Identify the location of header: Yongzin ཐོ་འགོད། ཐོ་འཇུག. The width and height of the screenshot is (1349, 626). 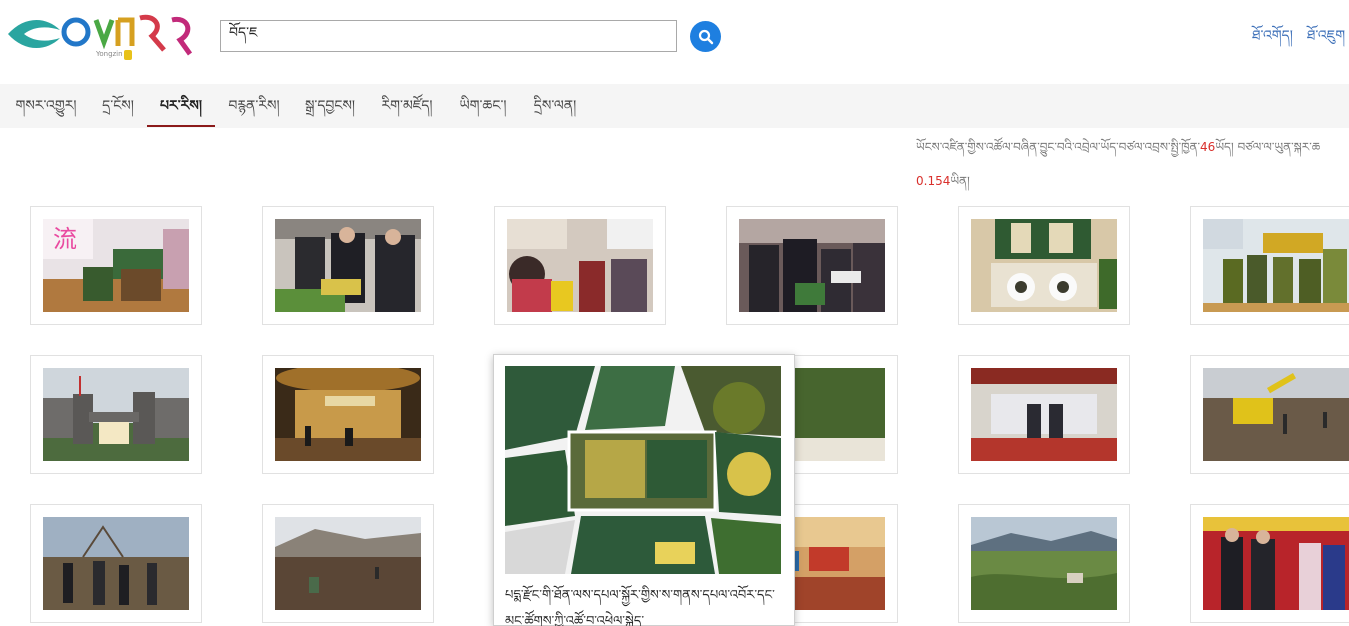
(674, 42).